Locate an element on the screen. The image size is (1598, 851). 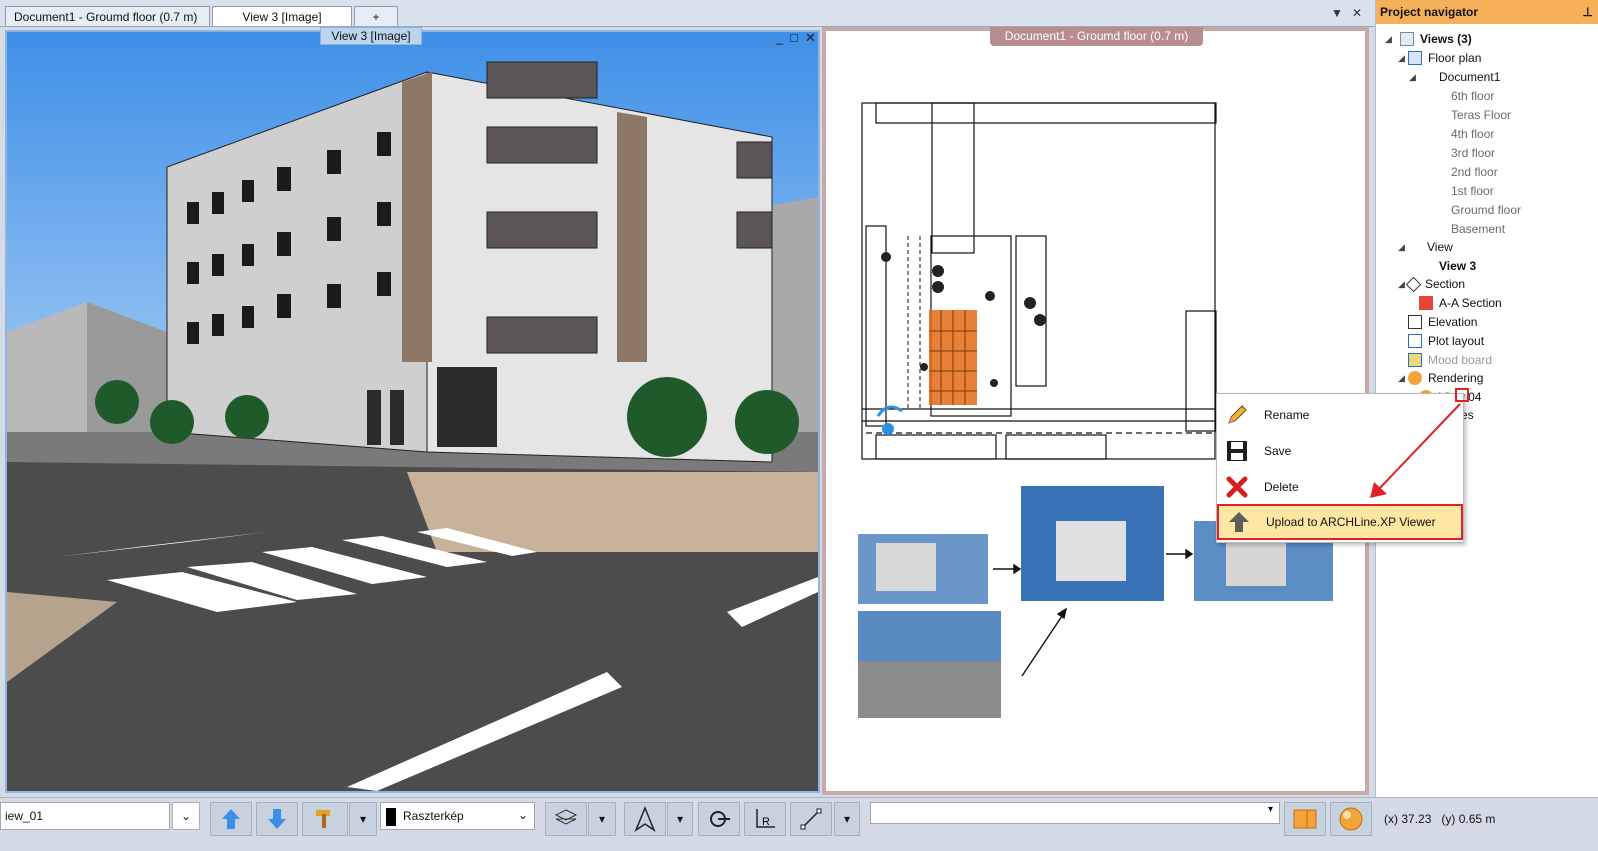
layers-dropdown: ▾ is located at coordinates (602, 819).